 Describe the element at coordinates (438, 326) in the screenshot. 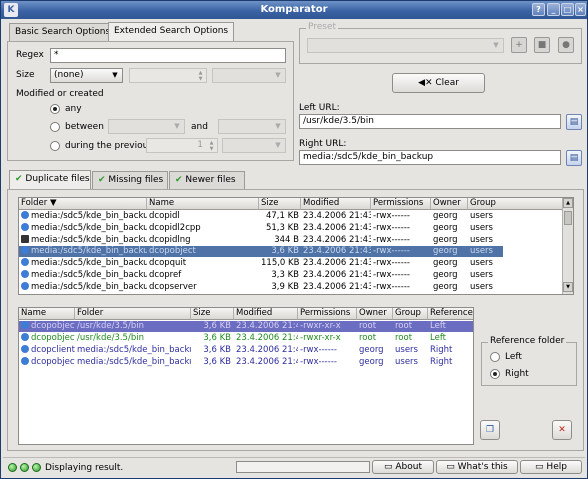

I see `table-cell: Left` at that location.